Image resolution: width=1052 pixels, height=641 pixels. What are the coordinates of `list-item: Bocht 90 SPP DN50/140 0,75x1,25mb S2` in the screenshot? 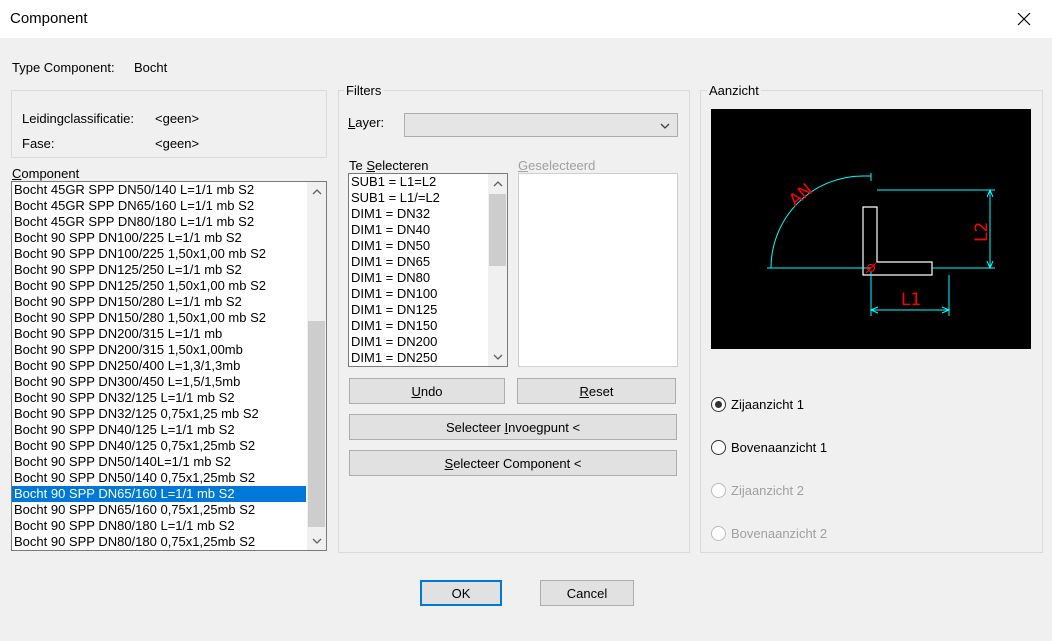 It's located at (159, 478).